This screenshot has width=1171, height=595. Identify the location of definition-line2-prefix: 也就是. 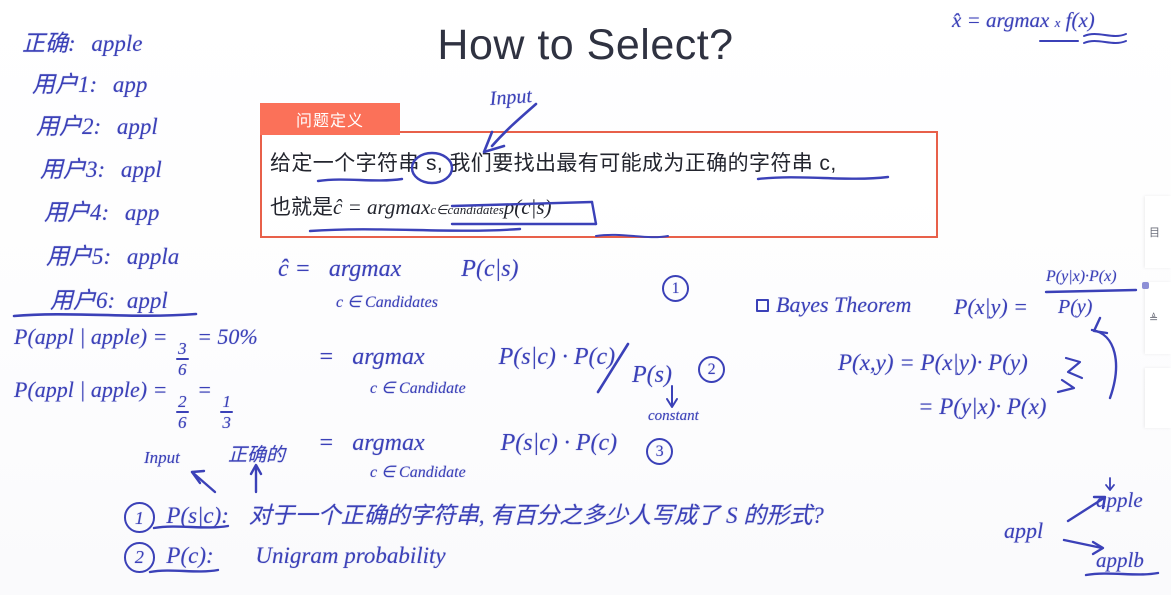
(301, 207).